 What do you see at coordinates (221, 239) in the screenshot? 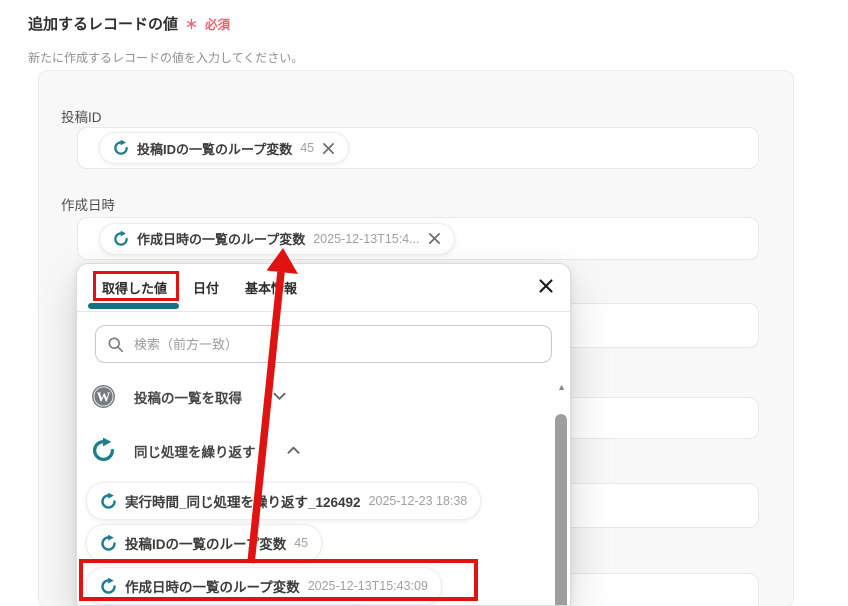
I see `chip-label: 作成日時の一覧のループ変数` at bounding box center [221, 239].